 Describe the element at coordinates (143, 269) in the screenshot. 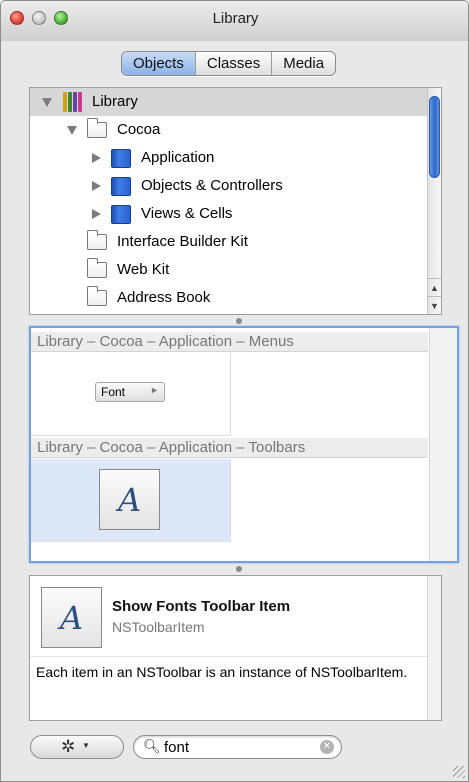

I see `outline-row-label: Web Kit` at that location.